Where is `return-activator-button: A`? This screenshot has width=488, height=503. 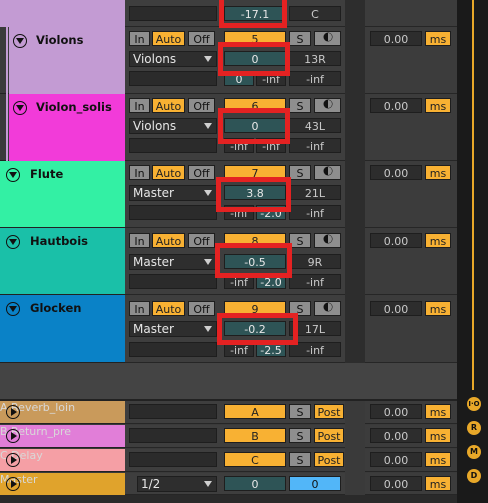 return-activator-button: A is located at coordinates (255, 411).